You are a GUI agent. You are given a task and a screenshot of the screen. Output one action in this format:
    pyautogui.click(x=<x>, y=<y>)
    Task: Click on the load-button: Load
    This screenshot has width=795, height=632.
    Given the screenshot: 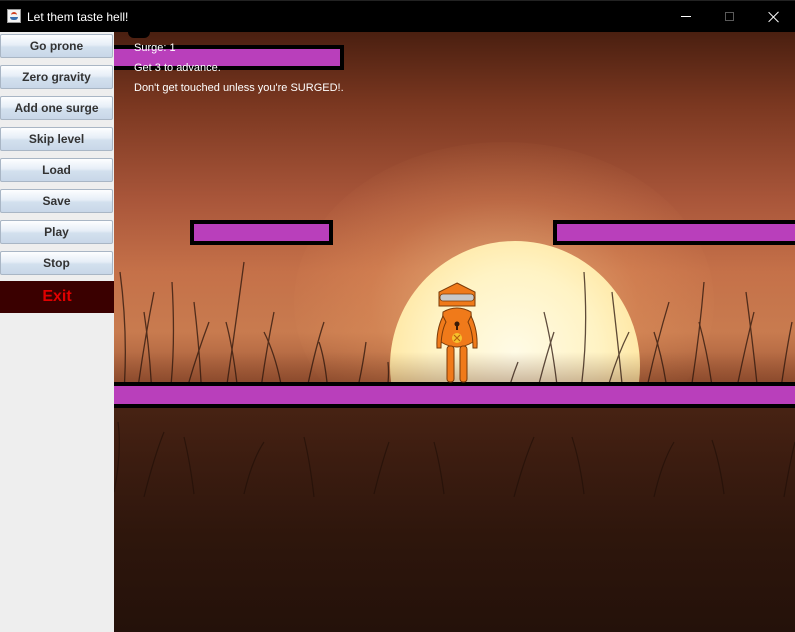 What is the action you would take?
    pyautogui.click(x=56, y=170)
    